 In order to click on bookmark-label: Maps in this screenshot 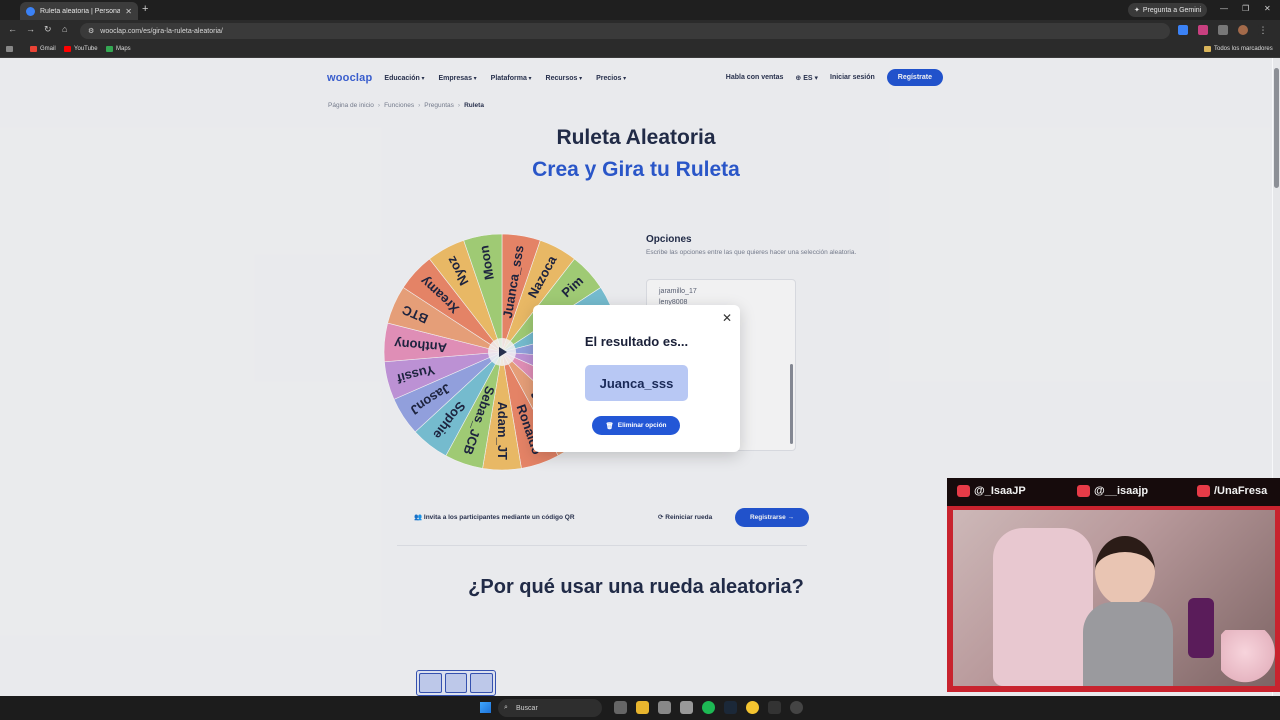, I will do `click(123, 49)`.